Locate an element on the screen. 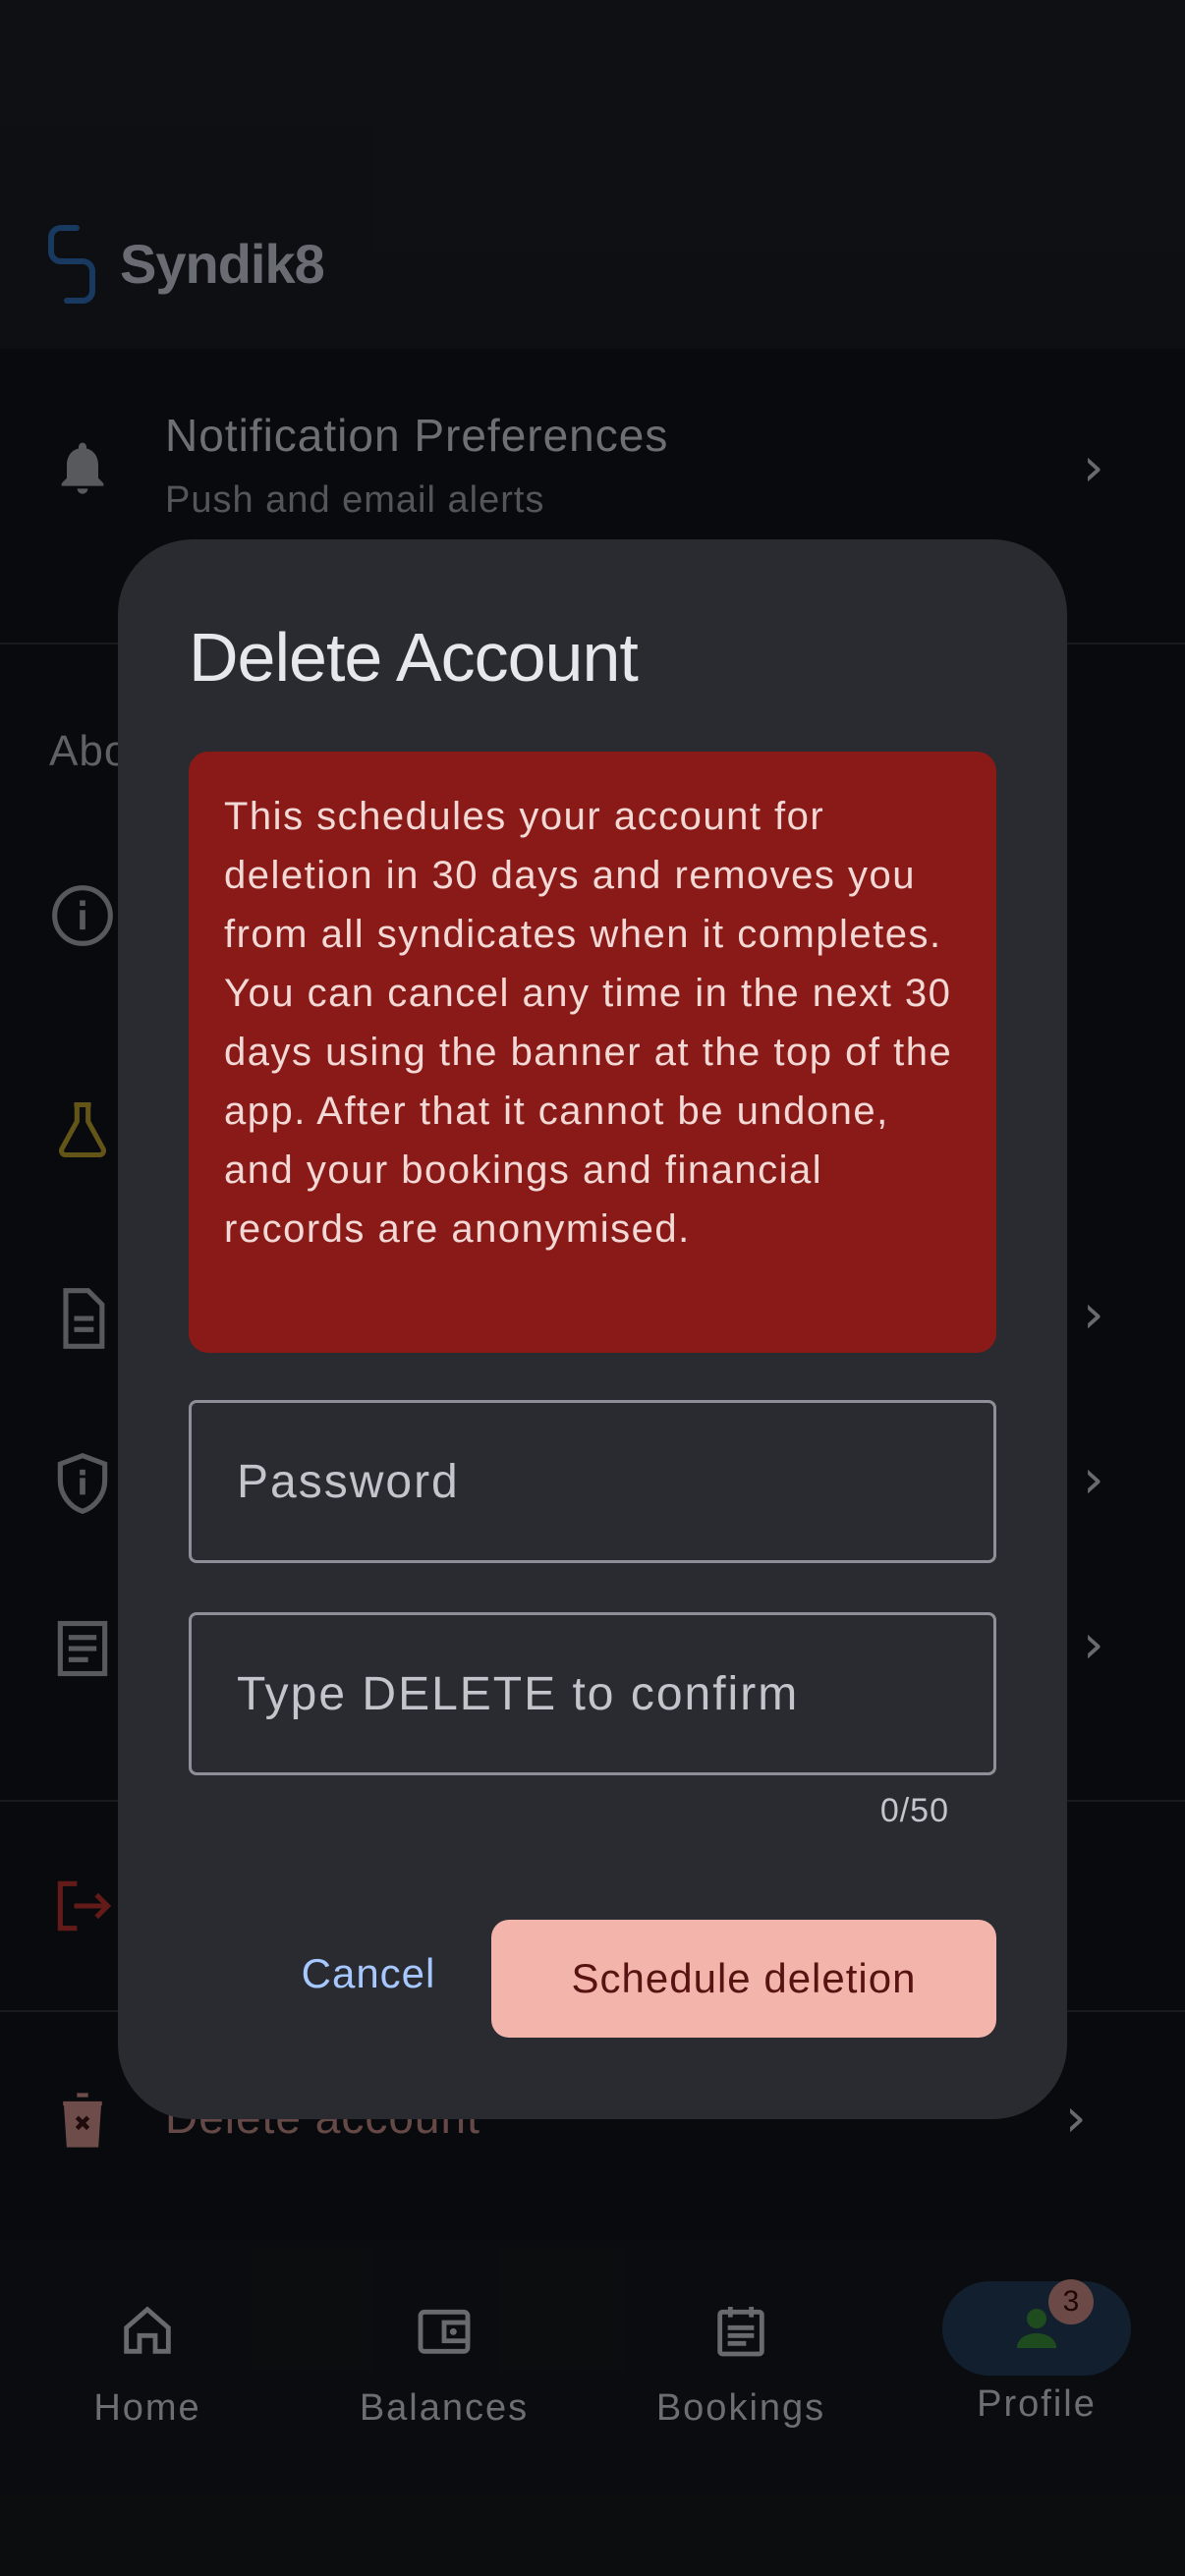  delete-confirm-field is located at coordinates (592, 1693).